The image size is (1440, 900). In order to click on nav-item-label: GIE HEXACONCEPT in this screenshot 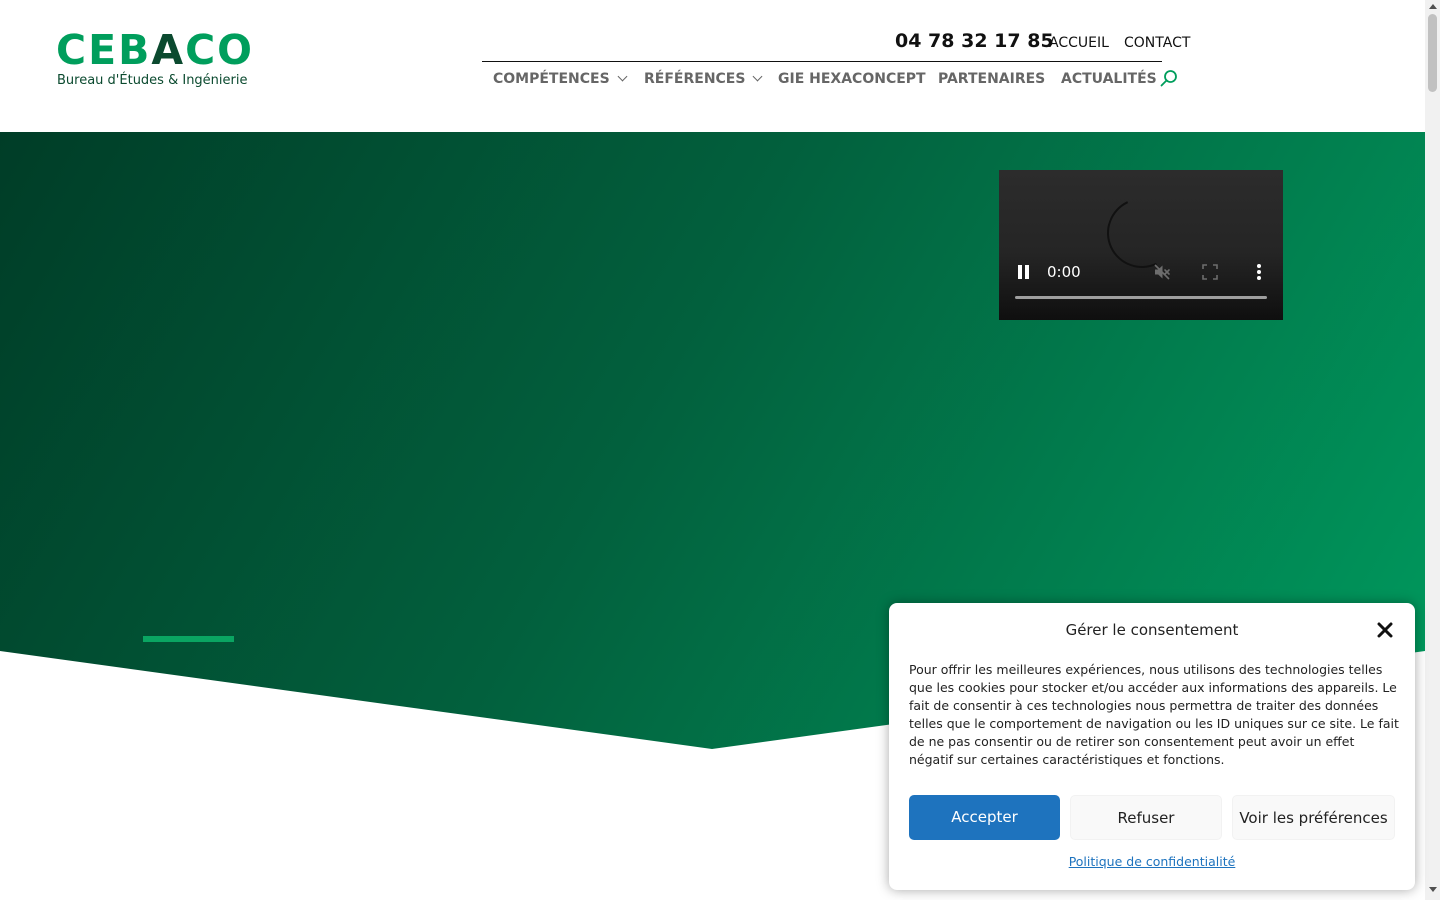, I will do `click(852, 79)`.